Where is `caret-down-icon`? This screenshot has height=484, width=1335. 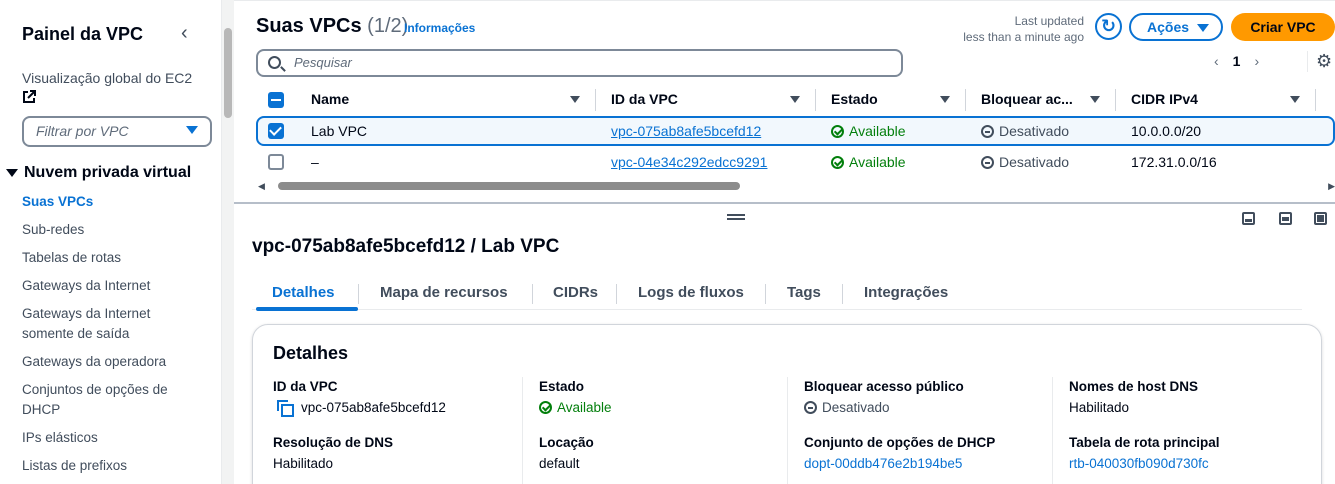 caret-down-icon is located at coordinates (12, 172).